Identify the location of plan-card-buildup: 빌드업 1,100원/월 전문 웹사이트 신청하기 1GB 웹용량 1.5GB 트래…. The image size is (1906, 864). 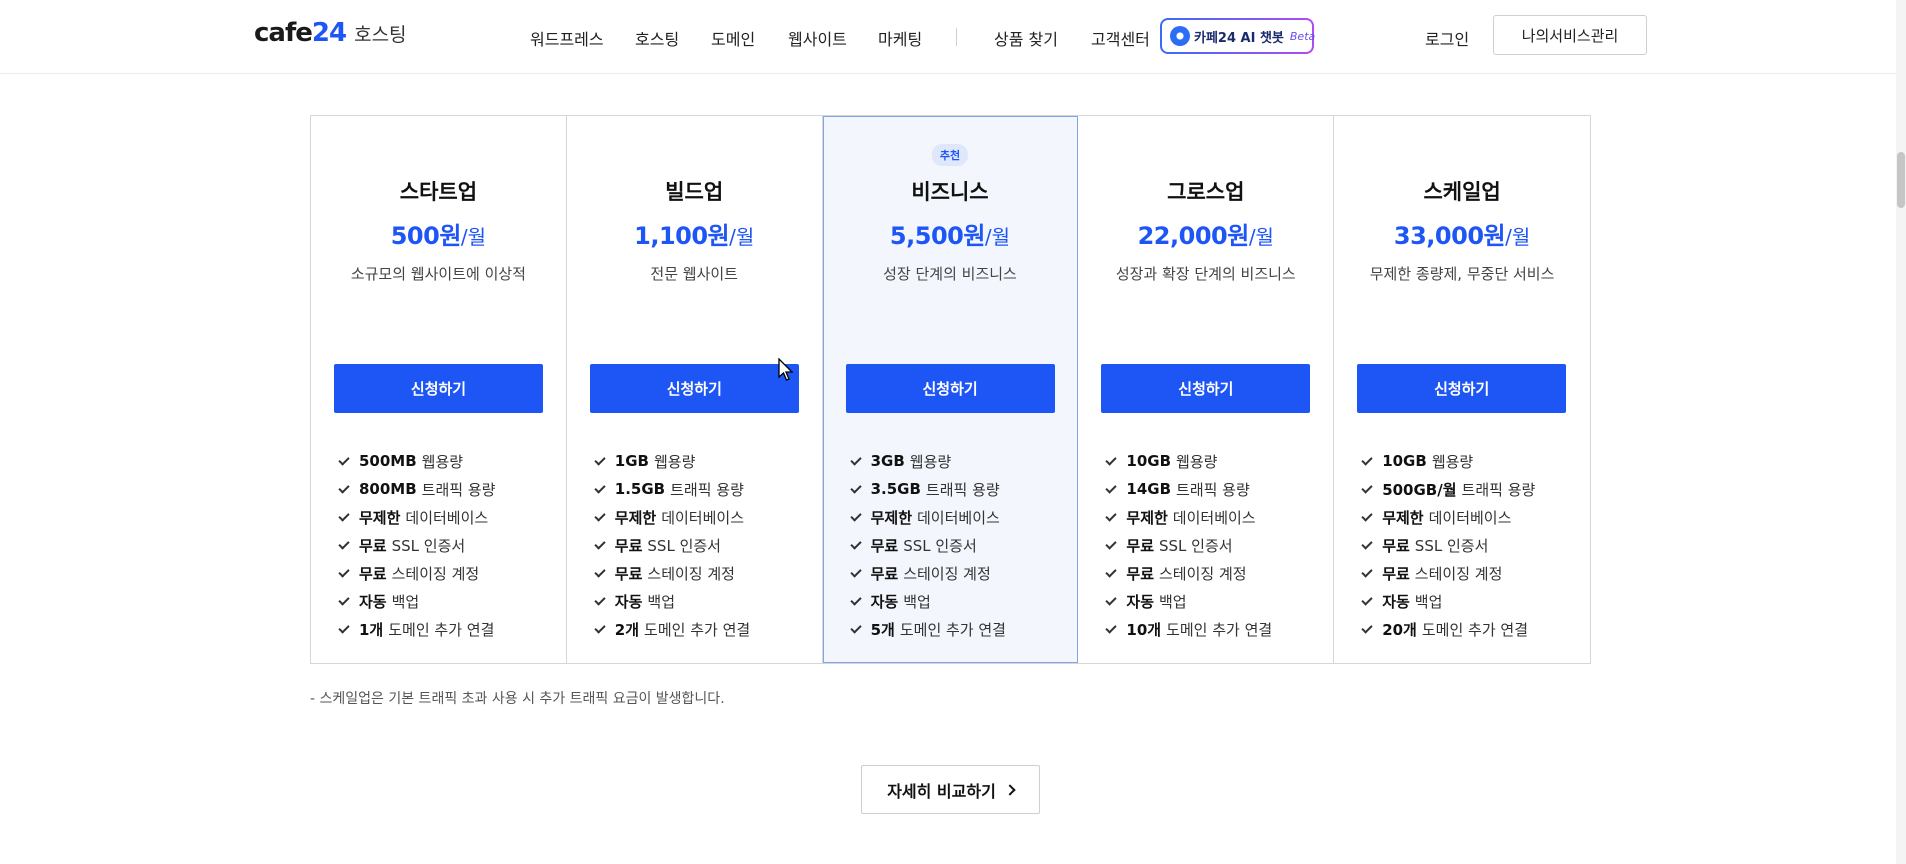
(695, 389).